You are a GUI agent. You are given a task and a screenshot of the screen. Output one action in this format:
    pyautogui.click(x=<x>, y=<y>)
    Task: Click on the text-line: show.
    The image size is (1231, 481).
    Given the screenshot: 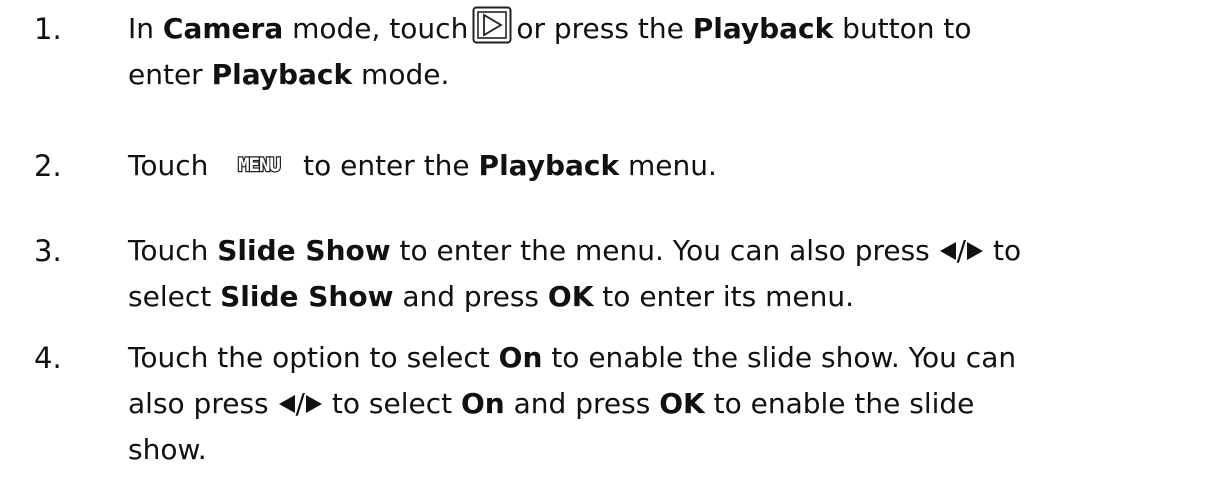 What is the action you would take?
    pyautogui.click(x=167, y=449)
    